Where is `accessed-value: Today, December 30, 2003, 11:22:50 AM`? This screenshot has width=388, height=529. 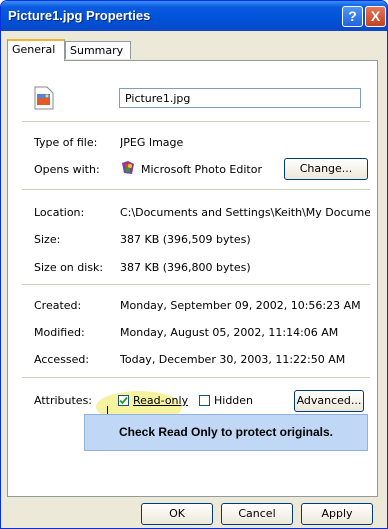
accessed-value: Today, December 30, 2003, 11:22:50 AM is located at coordinates (233, 359).